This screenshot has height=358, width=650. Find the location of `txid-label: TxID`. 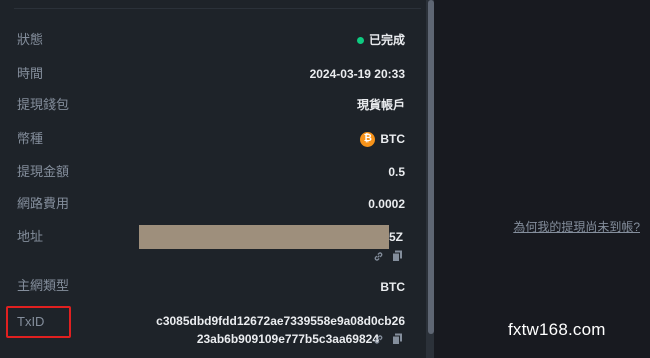

txid-label: TxID is located at coordinates (31, 321).